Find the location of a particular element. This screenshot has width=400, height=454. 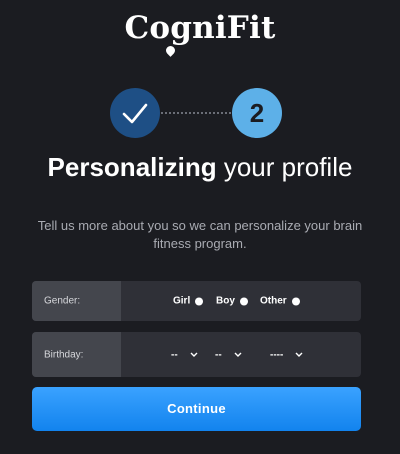

gender-options: Girl Boy Other is located at coordinates (241, 301).